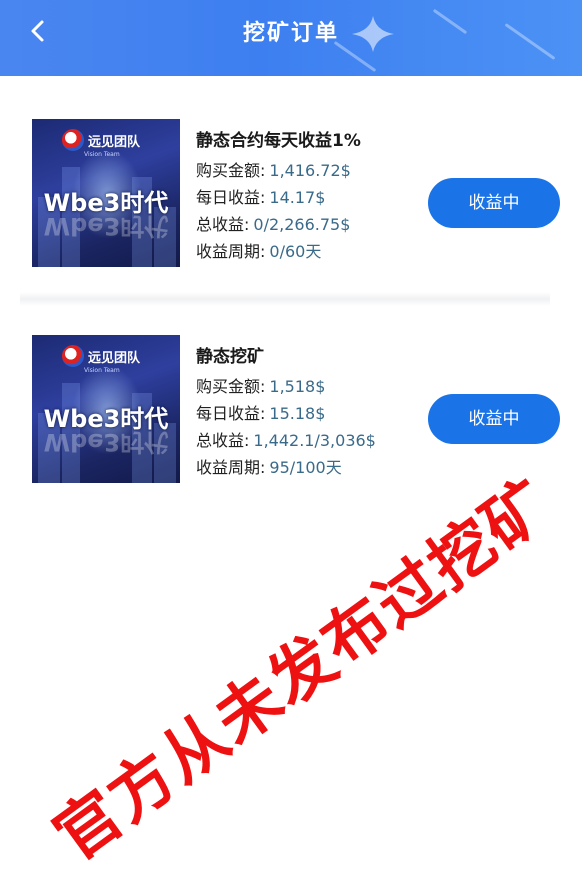  Describe the element at coordinates (297, 197) in the screenshot. I see `daily-value: 14.17$` at that location.